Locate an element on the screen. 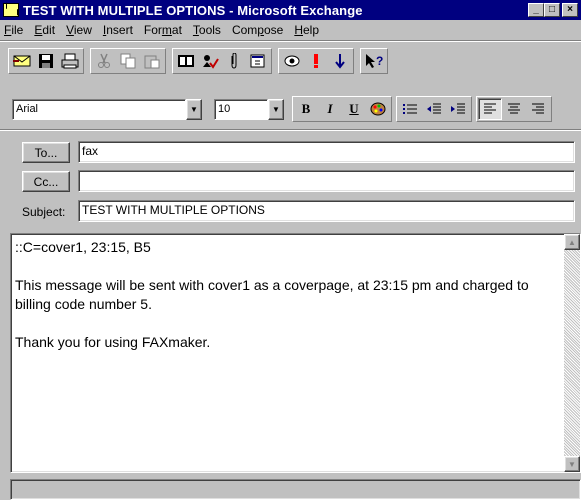 Image resolution: width=581 pixels, height=500 pixels. bullets-icon is located at coordinates (410, 109).